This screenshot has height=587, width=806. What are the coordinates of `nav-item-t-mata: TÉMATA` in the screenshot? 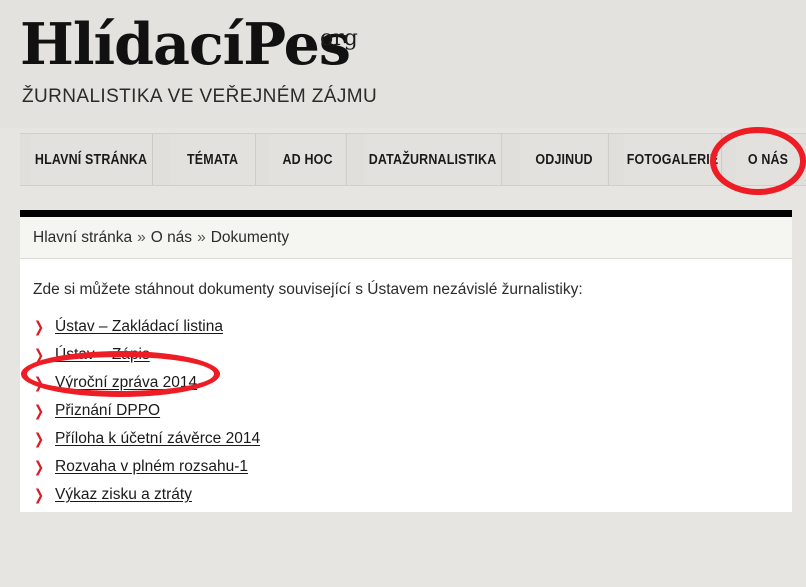 It's located at (213, 159).